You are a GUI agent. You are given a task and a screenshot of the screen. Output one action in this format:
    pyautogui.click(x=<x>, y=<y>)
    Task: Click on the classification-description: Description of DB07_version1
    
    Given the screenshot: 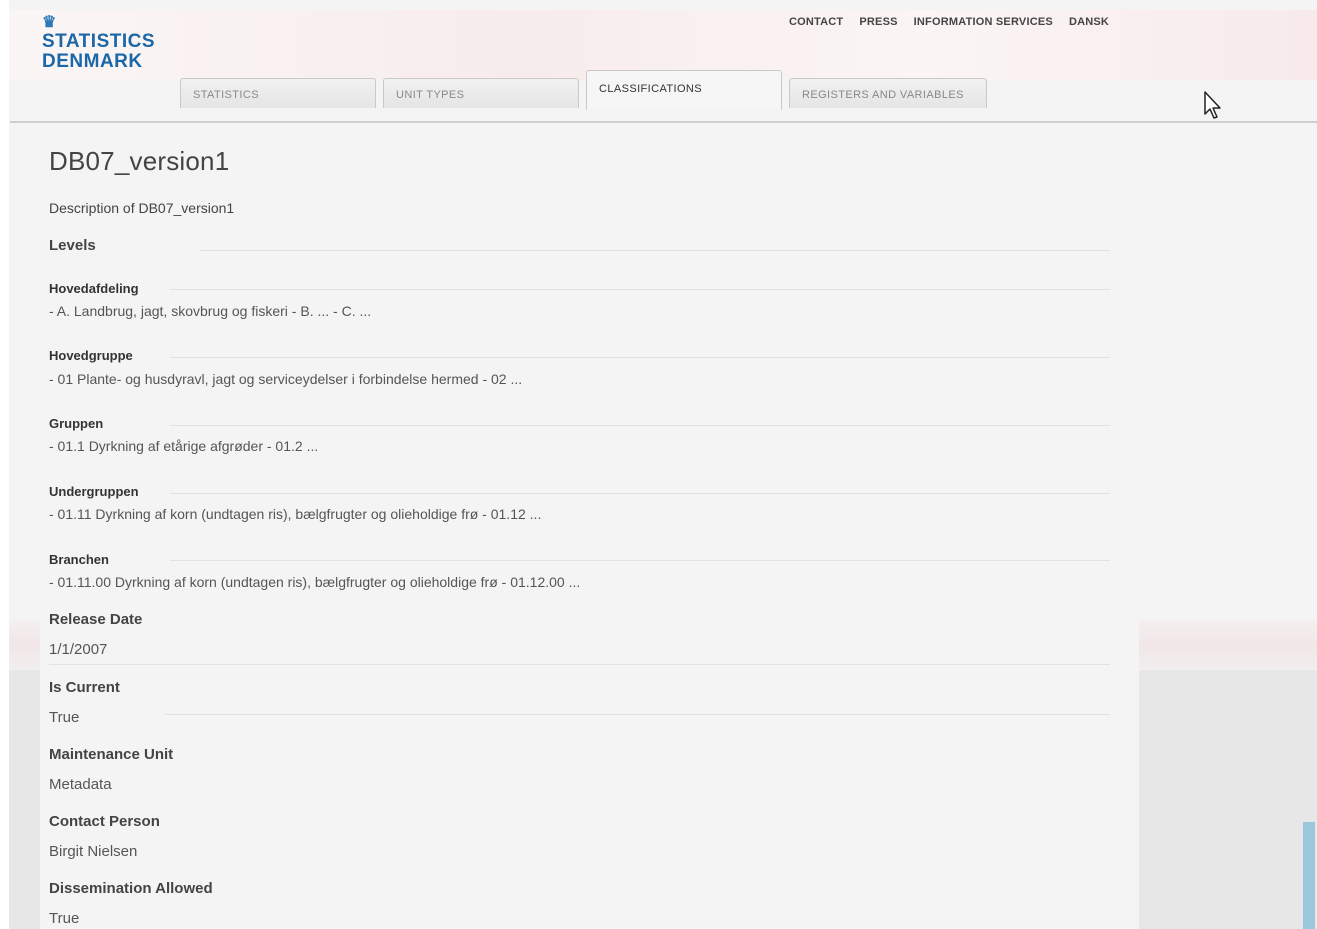 What is the action you would take?
    pyautogui.click(x=142, y=208)
    